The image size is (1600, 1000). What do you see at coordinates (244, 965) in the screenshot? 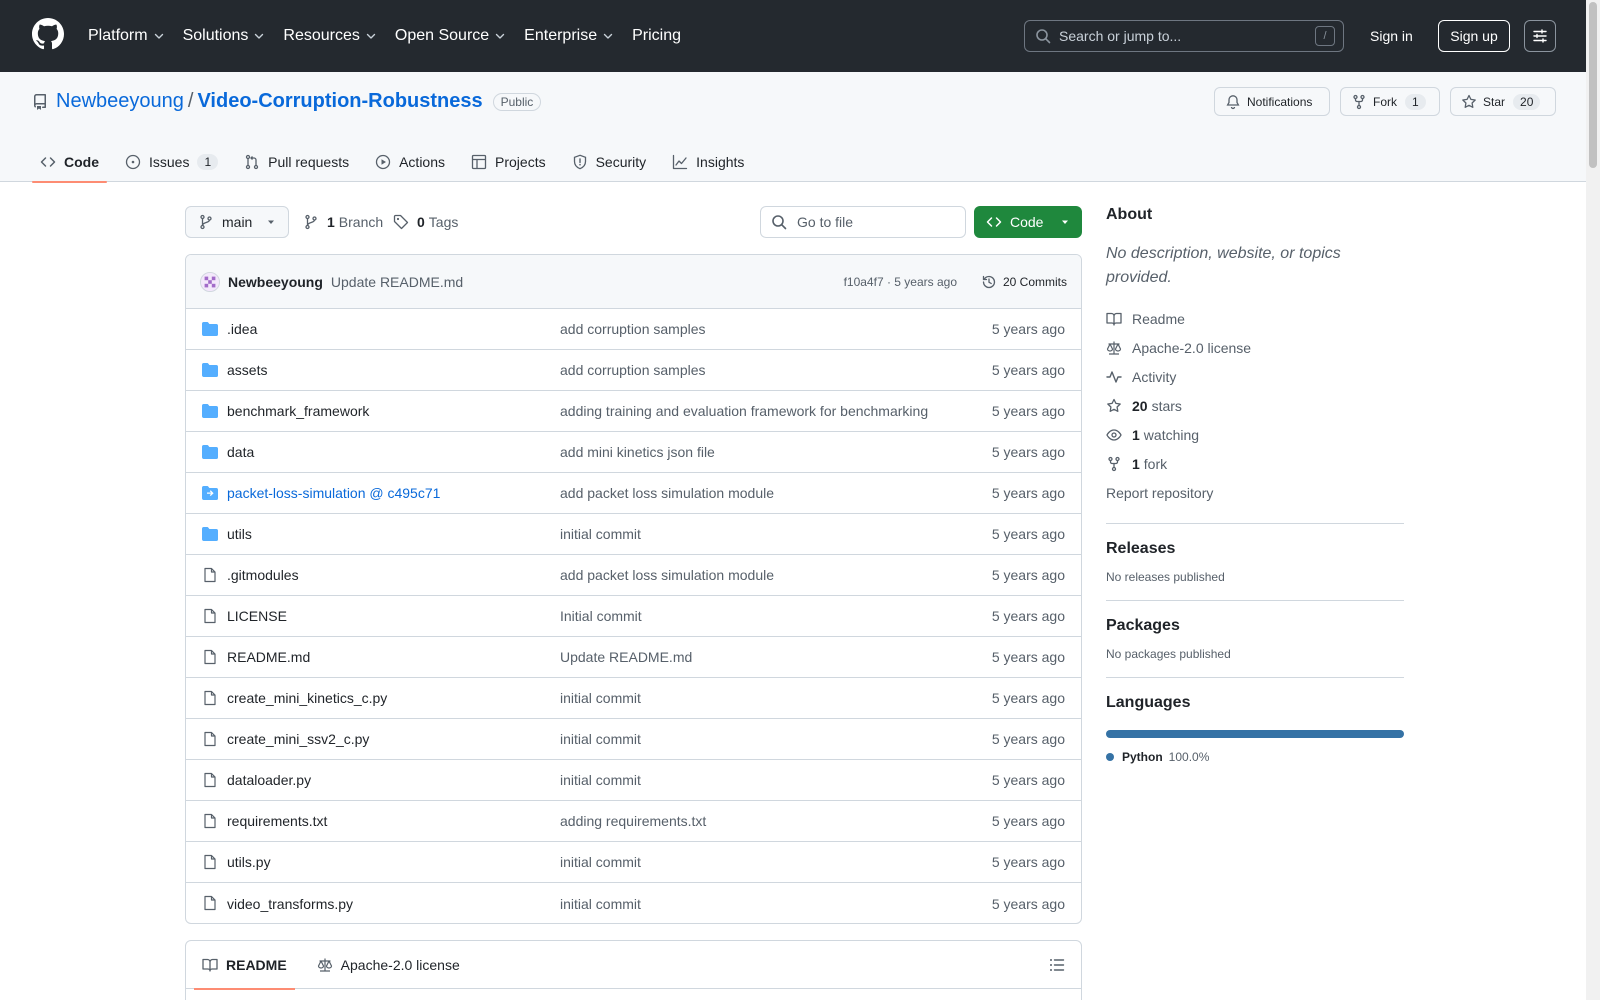
I see `readme-tab: README` at bounding box center [244, 965].